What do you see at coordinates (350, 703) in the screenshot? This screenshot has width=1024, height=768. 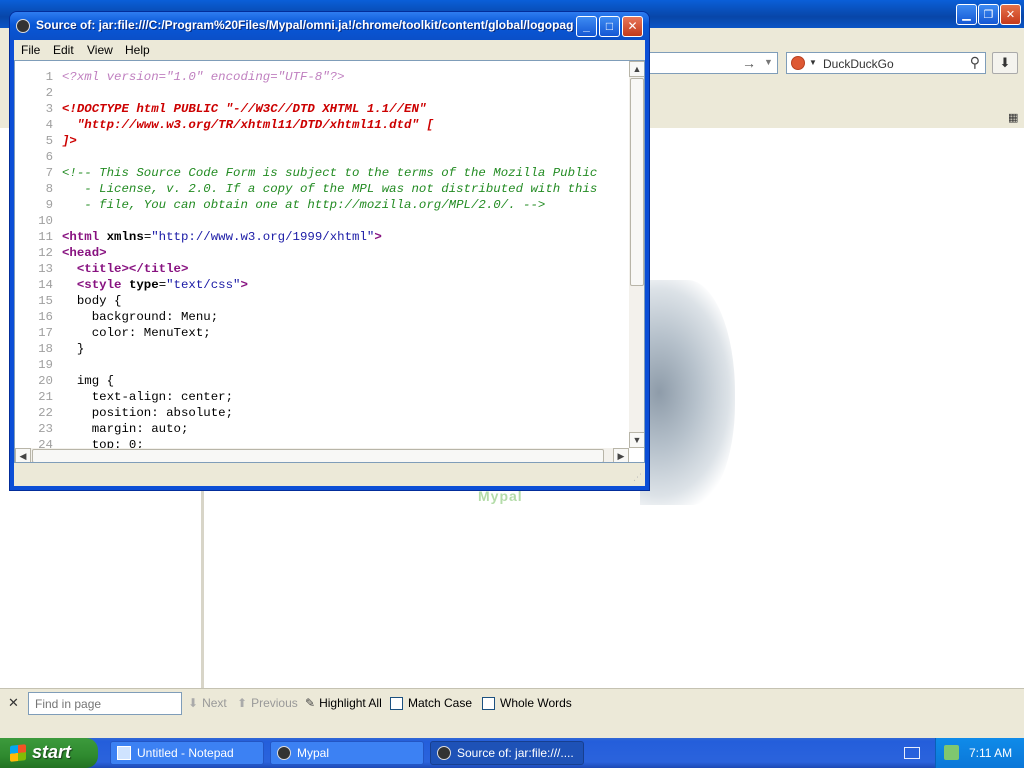 I see `highlight-all-label: Highlight All` at bounding box center [350, 703].